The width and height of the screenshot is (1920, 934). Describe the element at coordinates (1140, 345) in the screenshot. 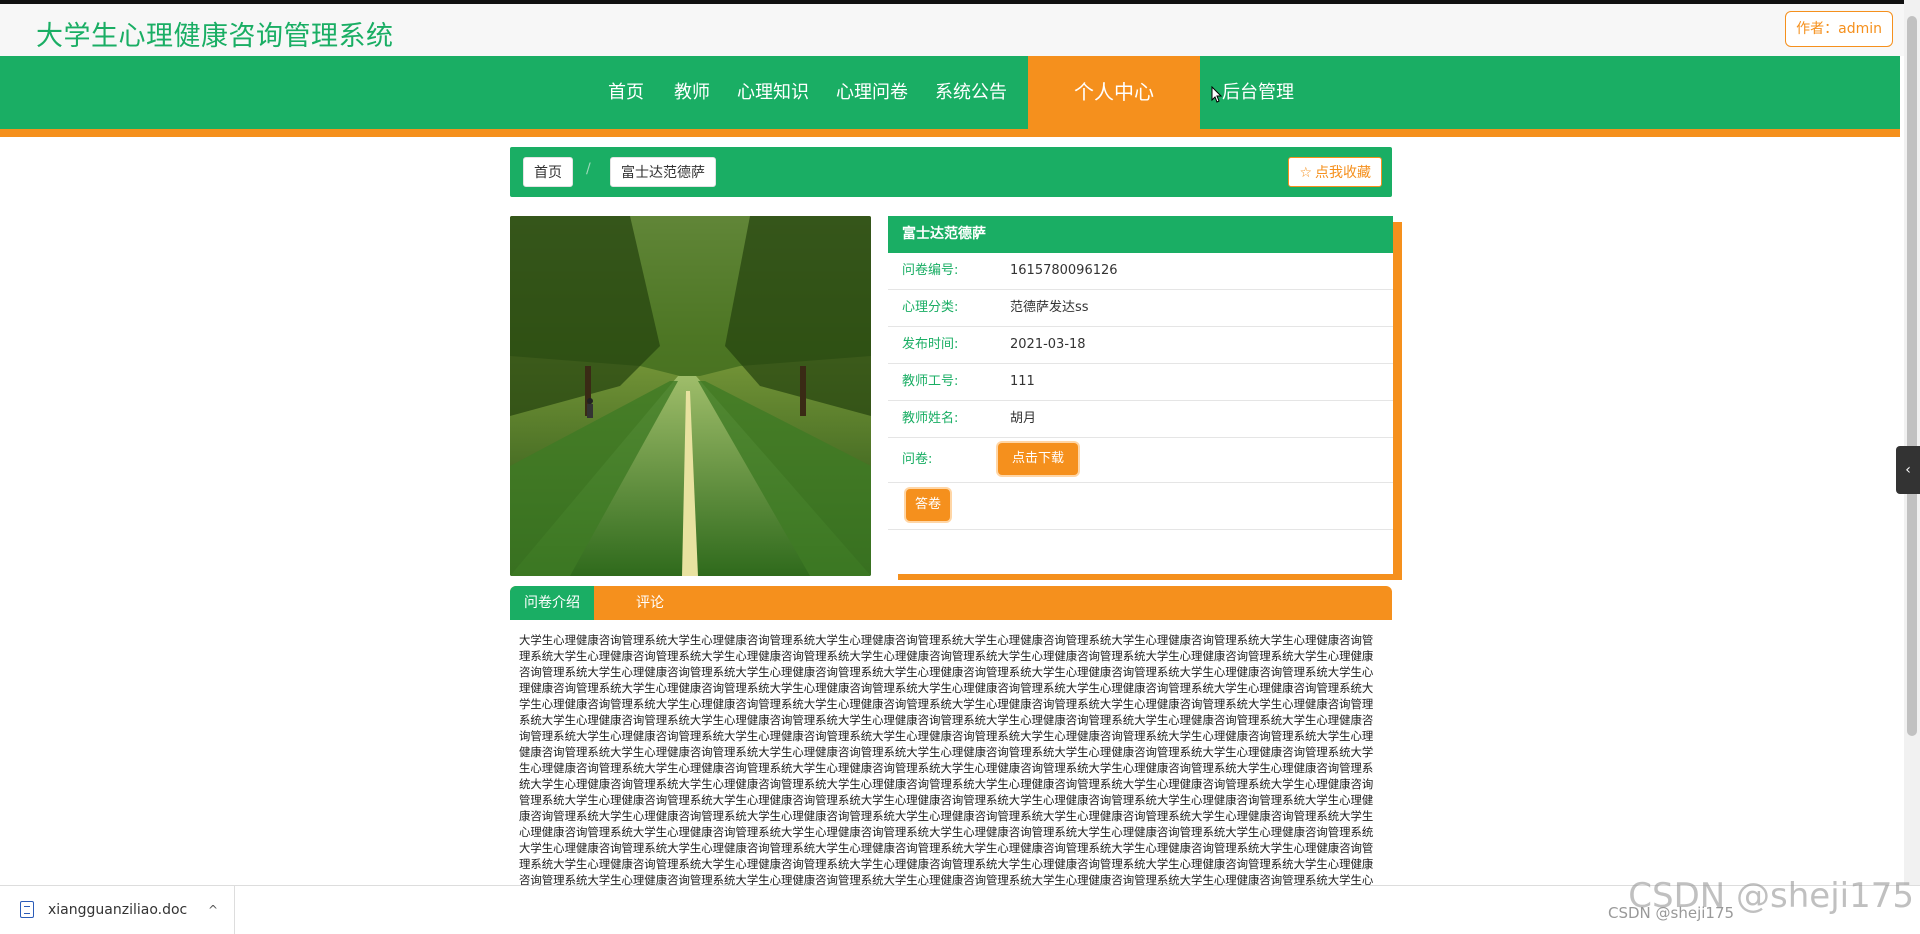

I see `detail-row: 发布时间: 2021-03-18` at that location.